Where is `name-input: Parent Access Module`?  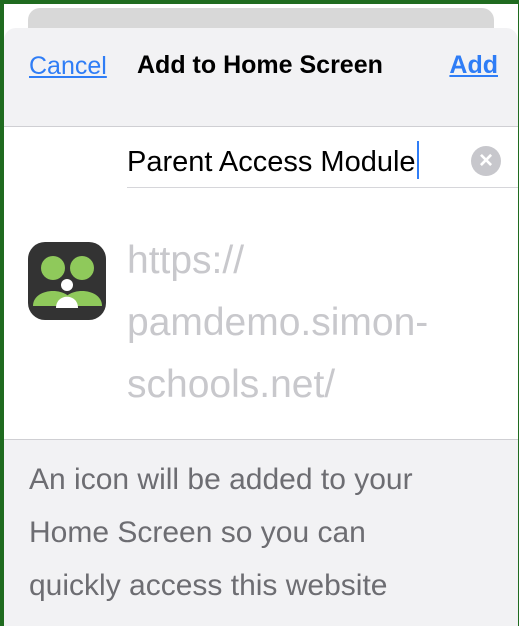
name-input: Parent Access Module is located at coordinates (273, 160).